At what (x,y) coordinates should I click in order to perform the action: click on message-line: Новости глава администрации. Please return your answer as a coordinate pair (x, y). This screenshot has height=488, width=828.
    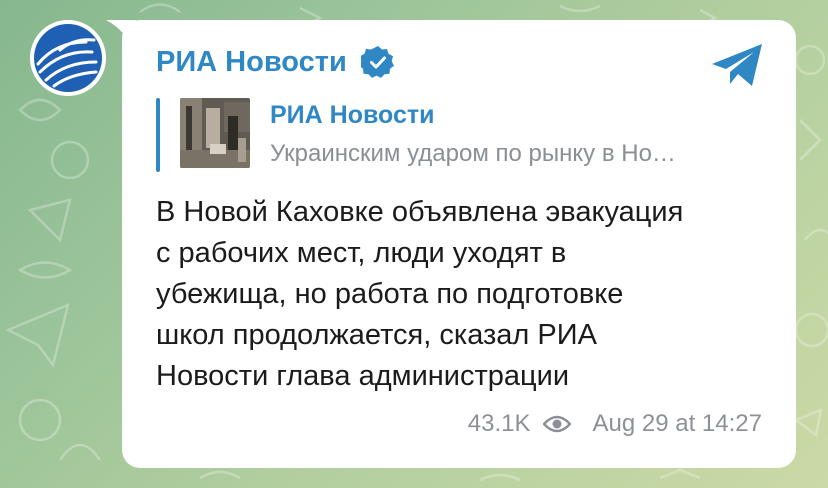
    Looking at the image, I should click on (363, 376).